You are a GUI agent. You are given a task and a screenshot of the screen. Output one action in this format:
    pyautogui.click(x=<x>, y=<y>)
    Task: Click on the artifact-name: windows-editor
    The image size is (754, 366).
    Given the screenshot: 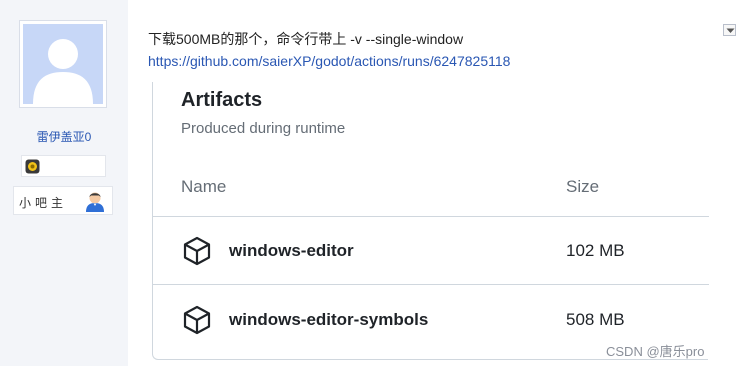 What is the action you would take?
    pyautogui.click(x=291, y=251)
    